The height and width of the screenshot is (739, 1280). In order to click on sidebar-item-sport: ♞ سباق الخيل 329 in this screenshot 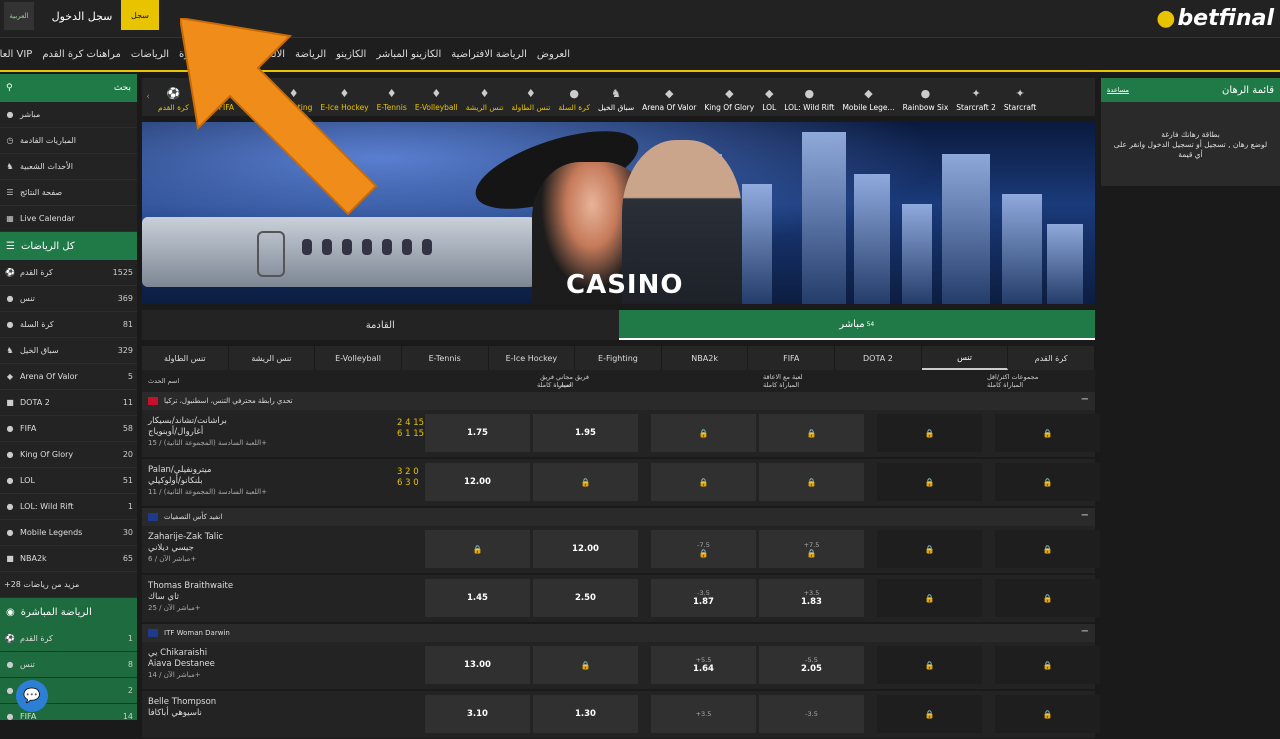, I will do `click(68, 351)`.